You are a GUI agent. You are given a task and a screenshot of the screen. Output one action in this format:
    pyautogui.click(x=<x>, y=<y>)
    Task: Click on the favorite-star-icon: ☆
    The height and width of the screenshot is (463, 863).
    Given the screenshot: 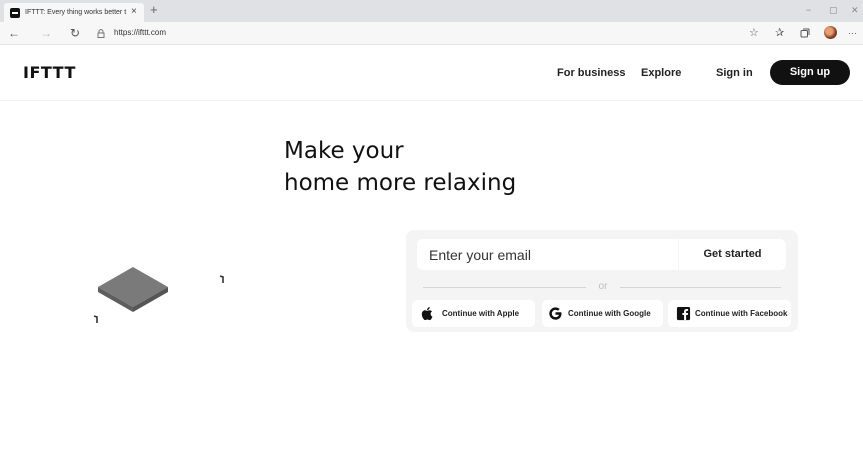 What is the action you would take?
    pyautogui.click(x=754, y=33)
    